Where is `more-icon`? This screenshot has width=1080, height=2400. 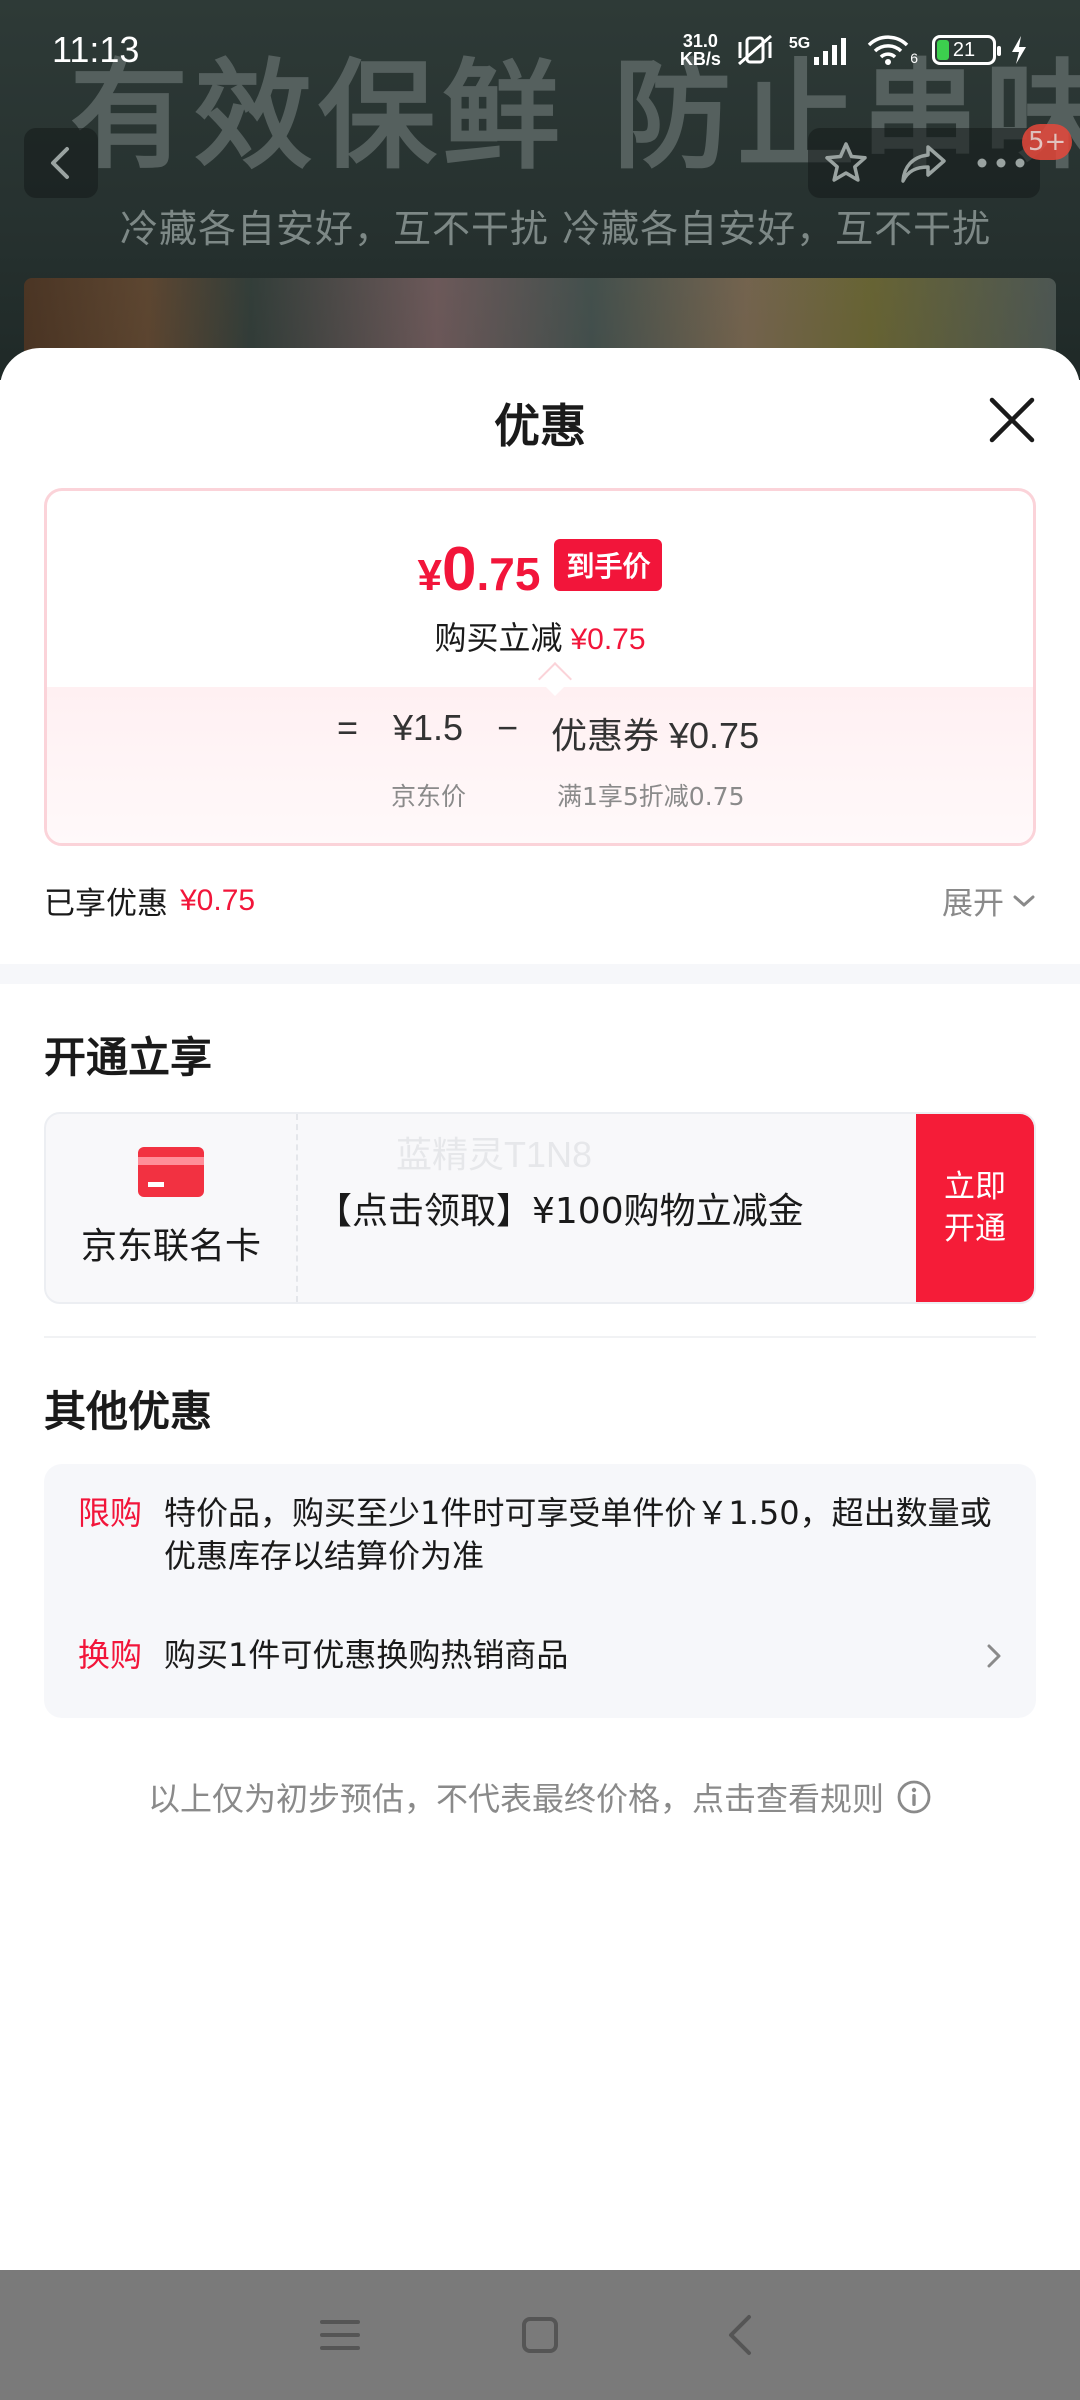
more-icon is located at coordinates (1001, 163).